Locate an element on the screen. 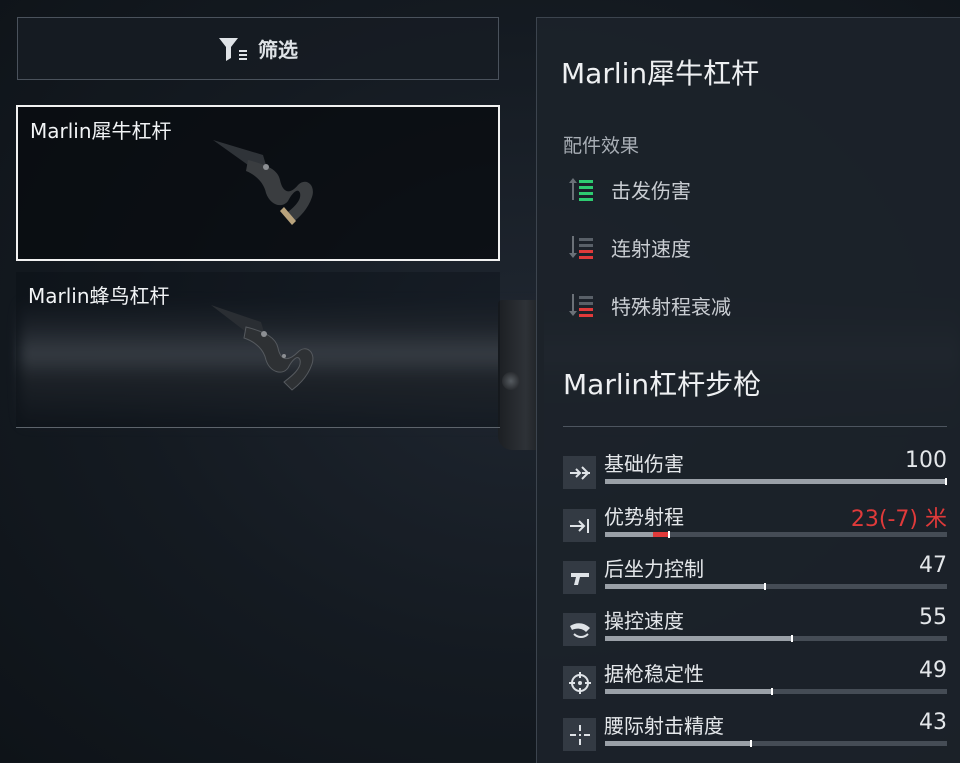 The height and width of the screenshot is (763, 960). effect-label: 击发伤害 is located at coordinates (651, 190).